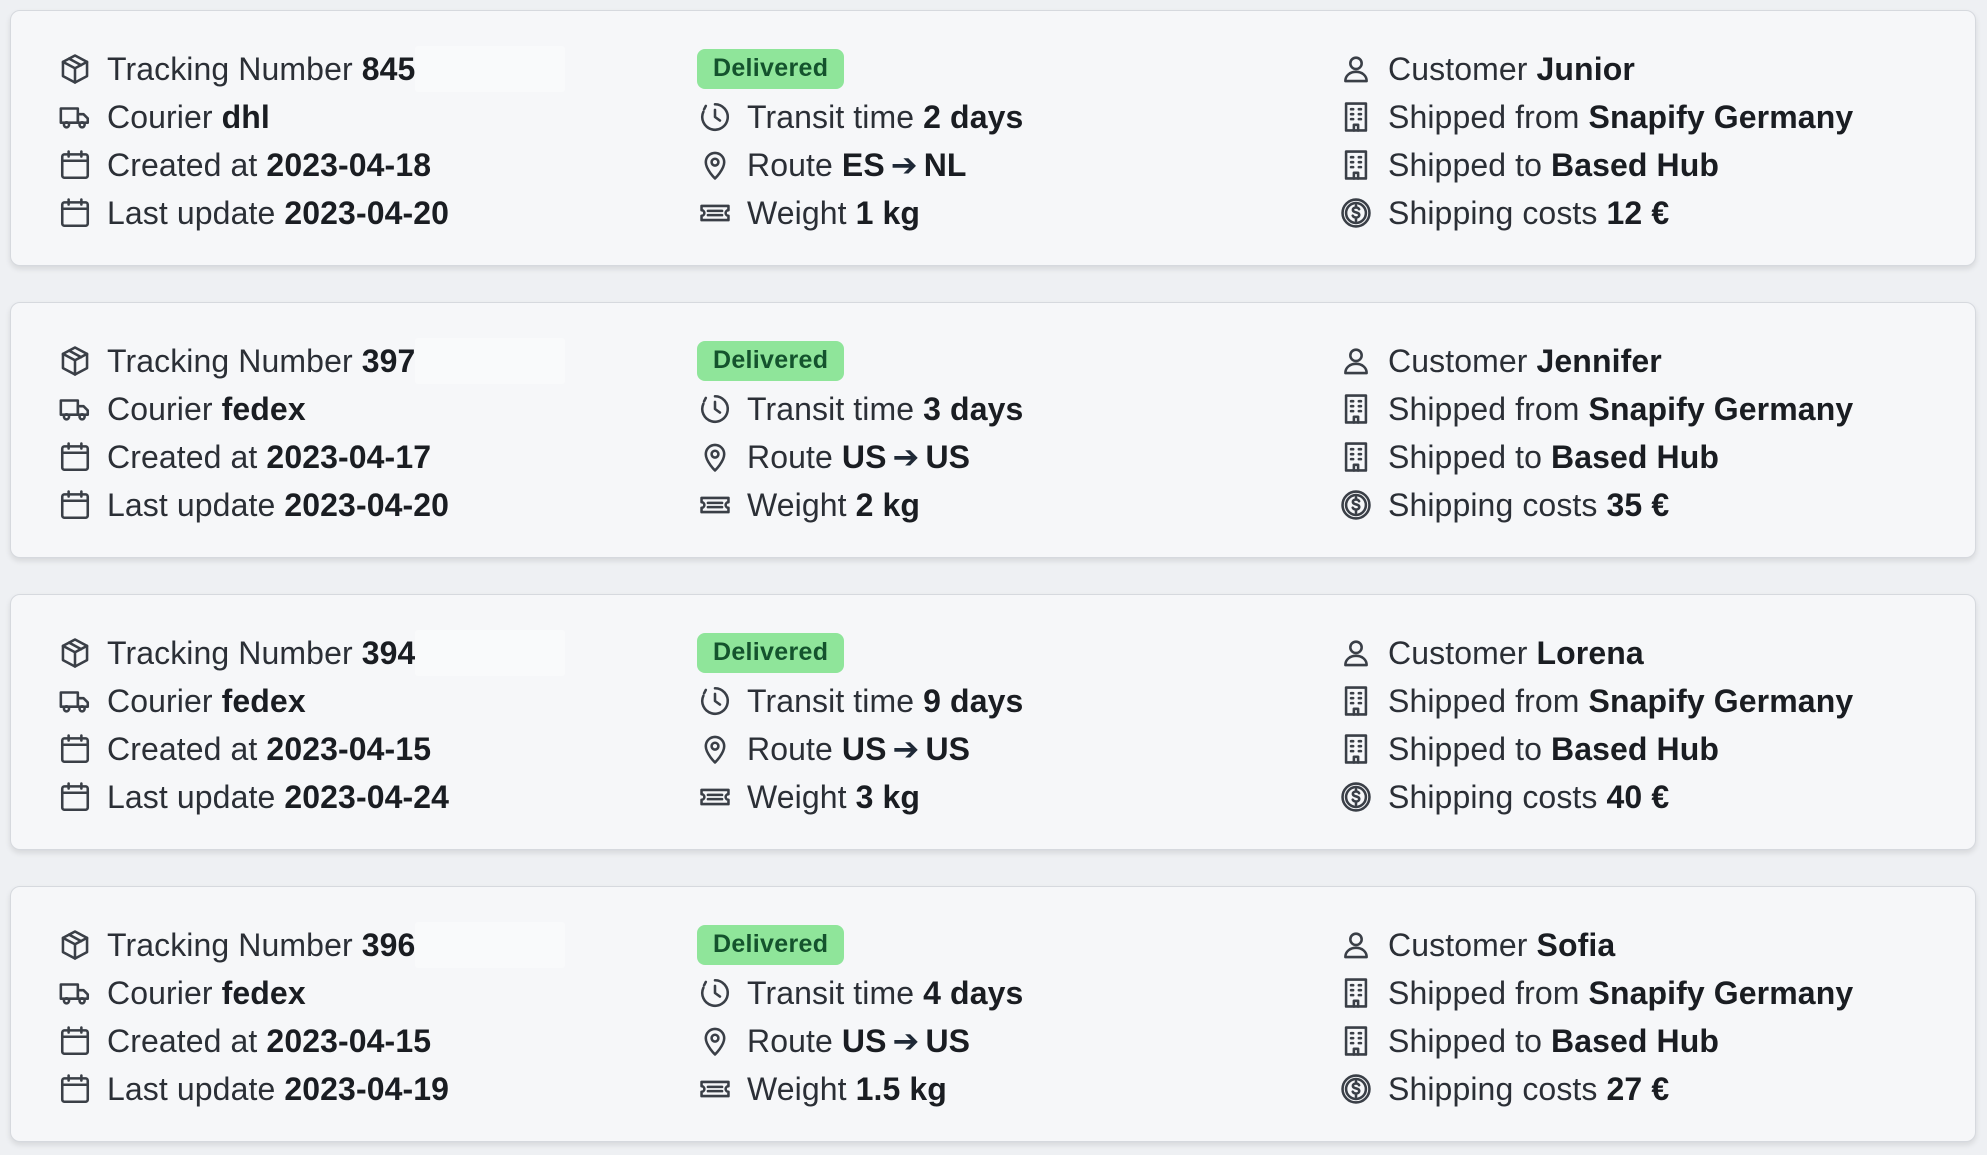 This screenshot has height=1155, width=1987. I want to click on weight-value: 1.5 kg, so click(901, 1088).